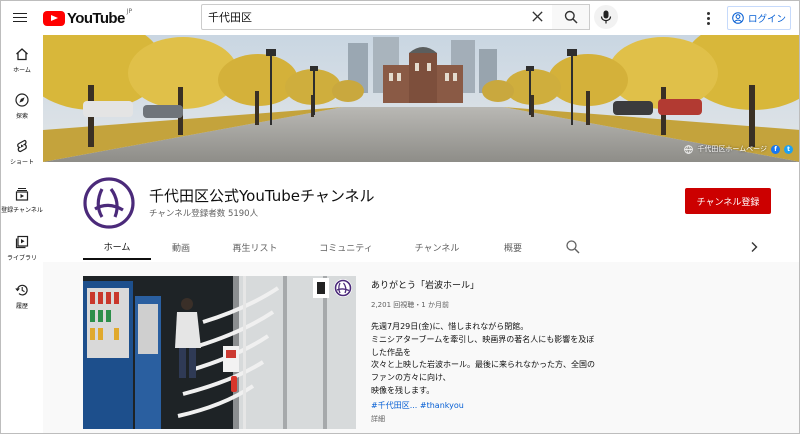 Image resolution: width=800 pixels, height=434 pixels. Describe the element at coordinates (21, 258) in the screenshot. I see `sidebar-label-library: ライブラリ` at that location.